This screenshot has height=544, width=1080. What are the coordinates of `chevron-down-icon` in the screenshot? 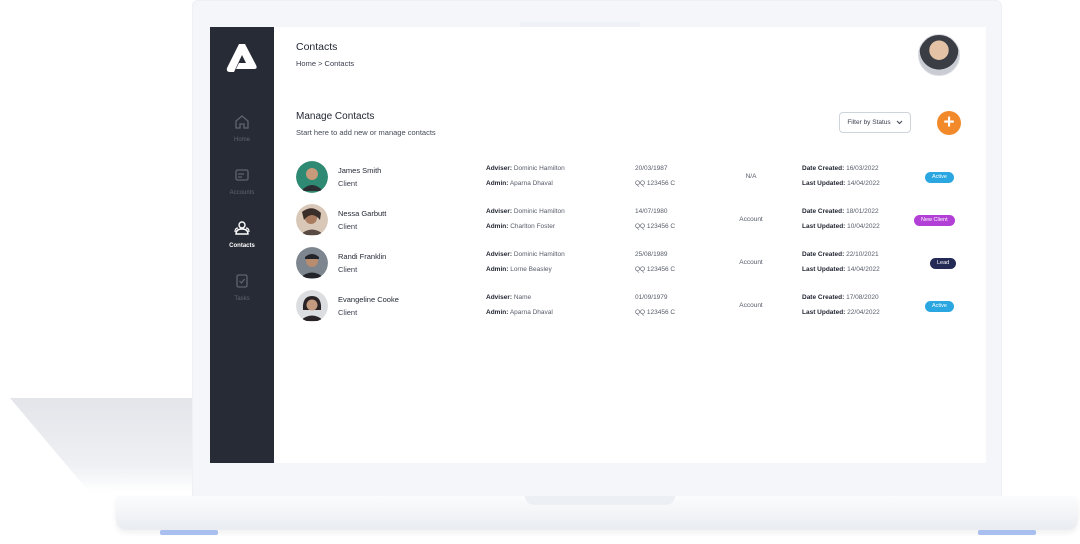 It's located at (899, 122).